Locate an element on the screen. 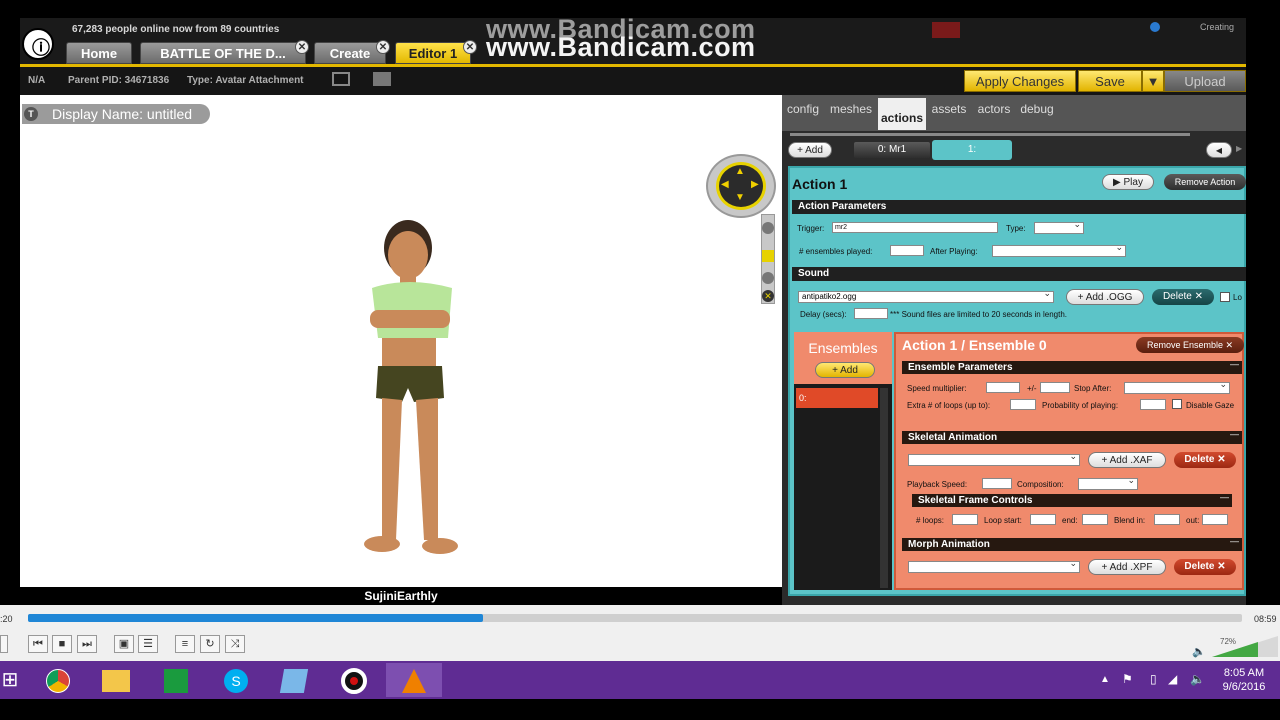 This screenshot has height=720, width=1280. tab-actors: actors is located at coordinates (994, 113).